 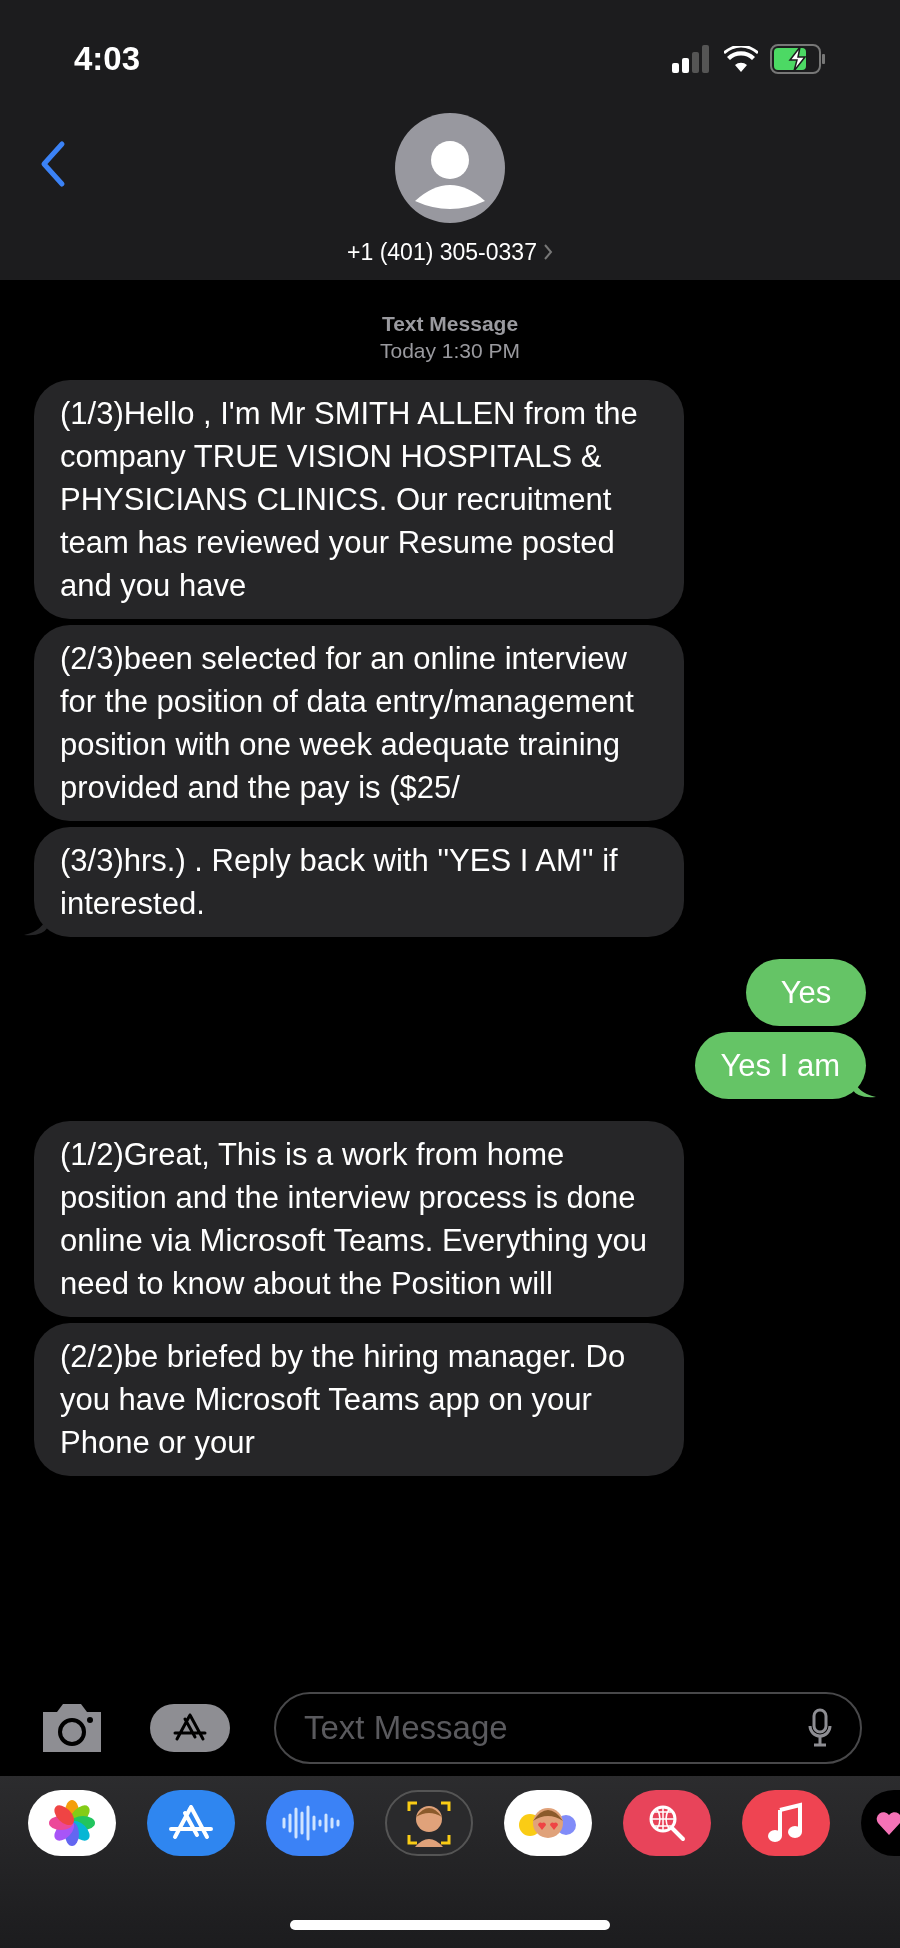 I want to click on received-message-bubble: (2/3)been selected for an online interview for the position of data entry/management position with one week adequate training provided and the pay is ($25/, so click(x=359, y=723).